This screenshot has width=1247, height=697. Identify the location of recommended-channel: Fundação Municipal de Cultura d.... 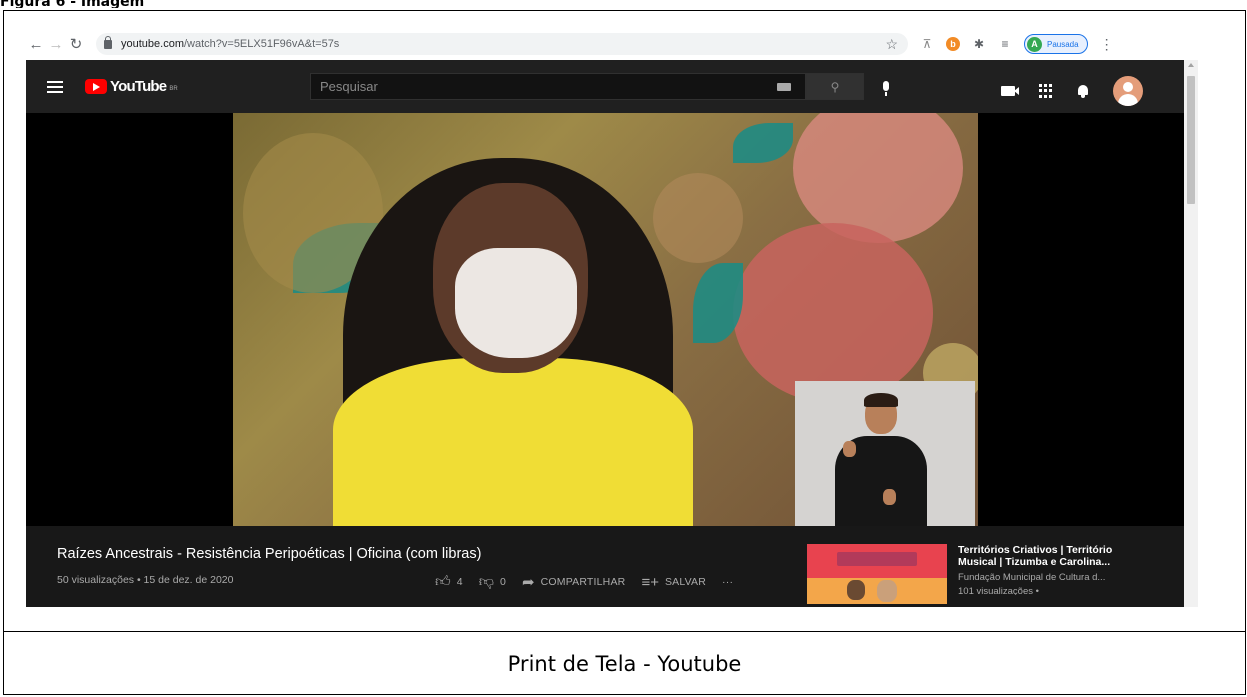
(1055, 577).